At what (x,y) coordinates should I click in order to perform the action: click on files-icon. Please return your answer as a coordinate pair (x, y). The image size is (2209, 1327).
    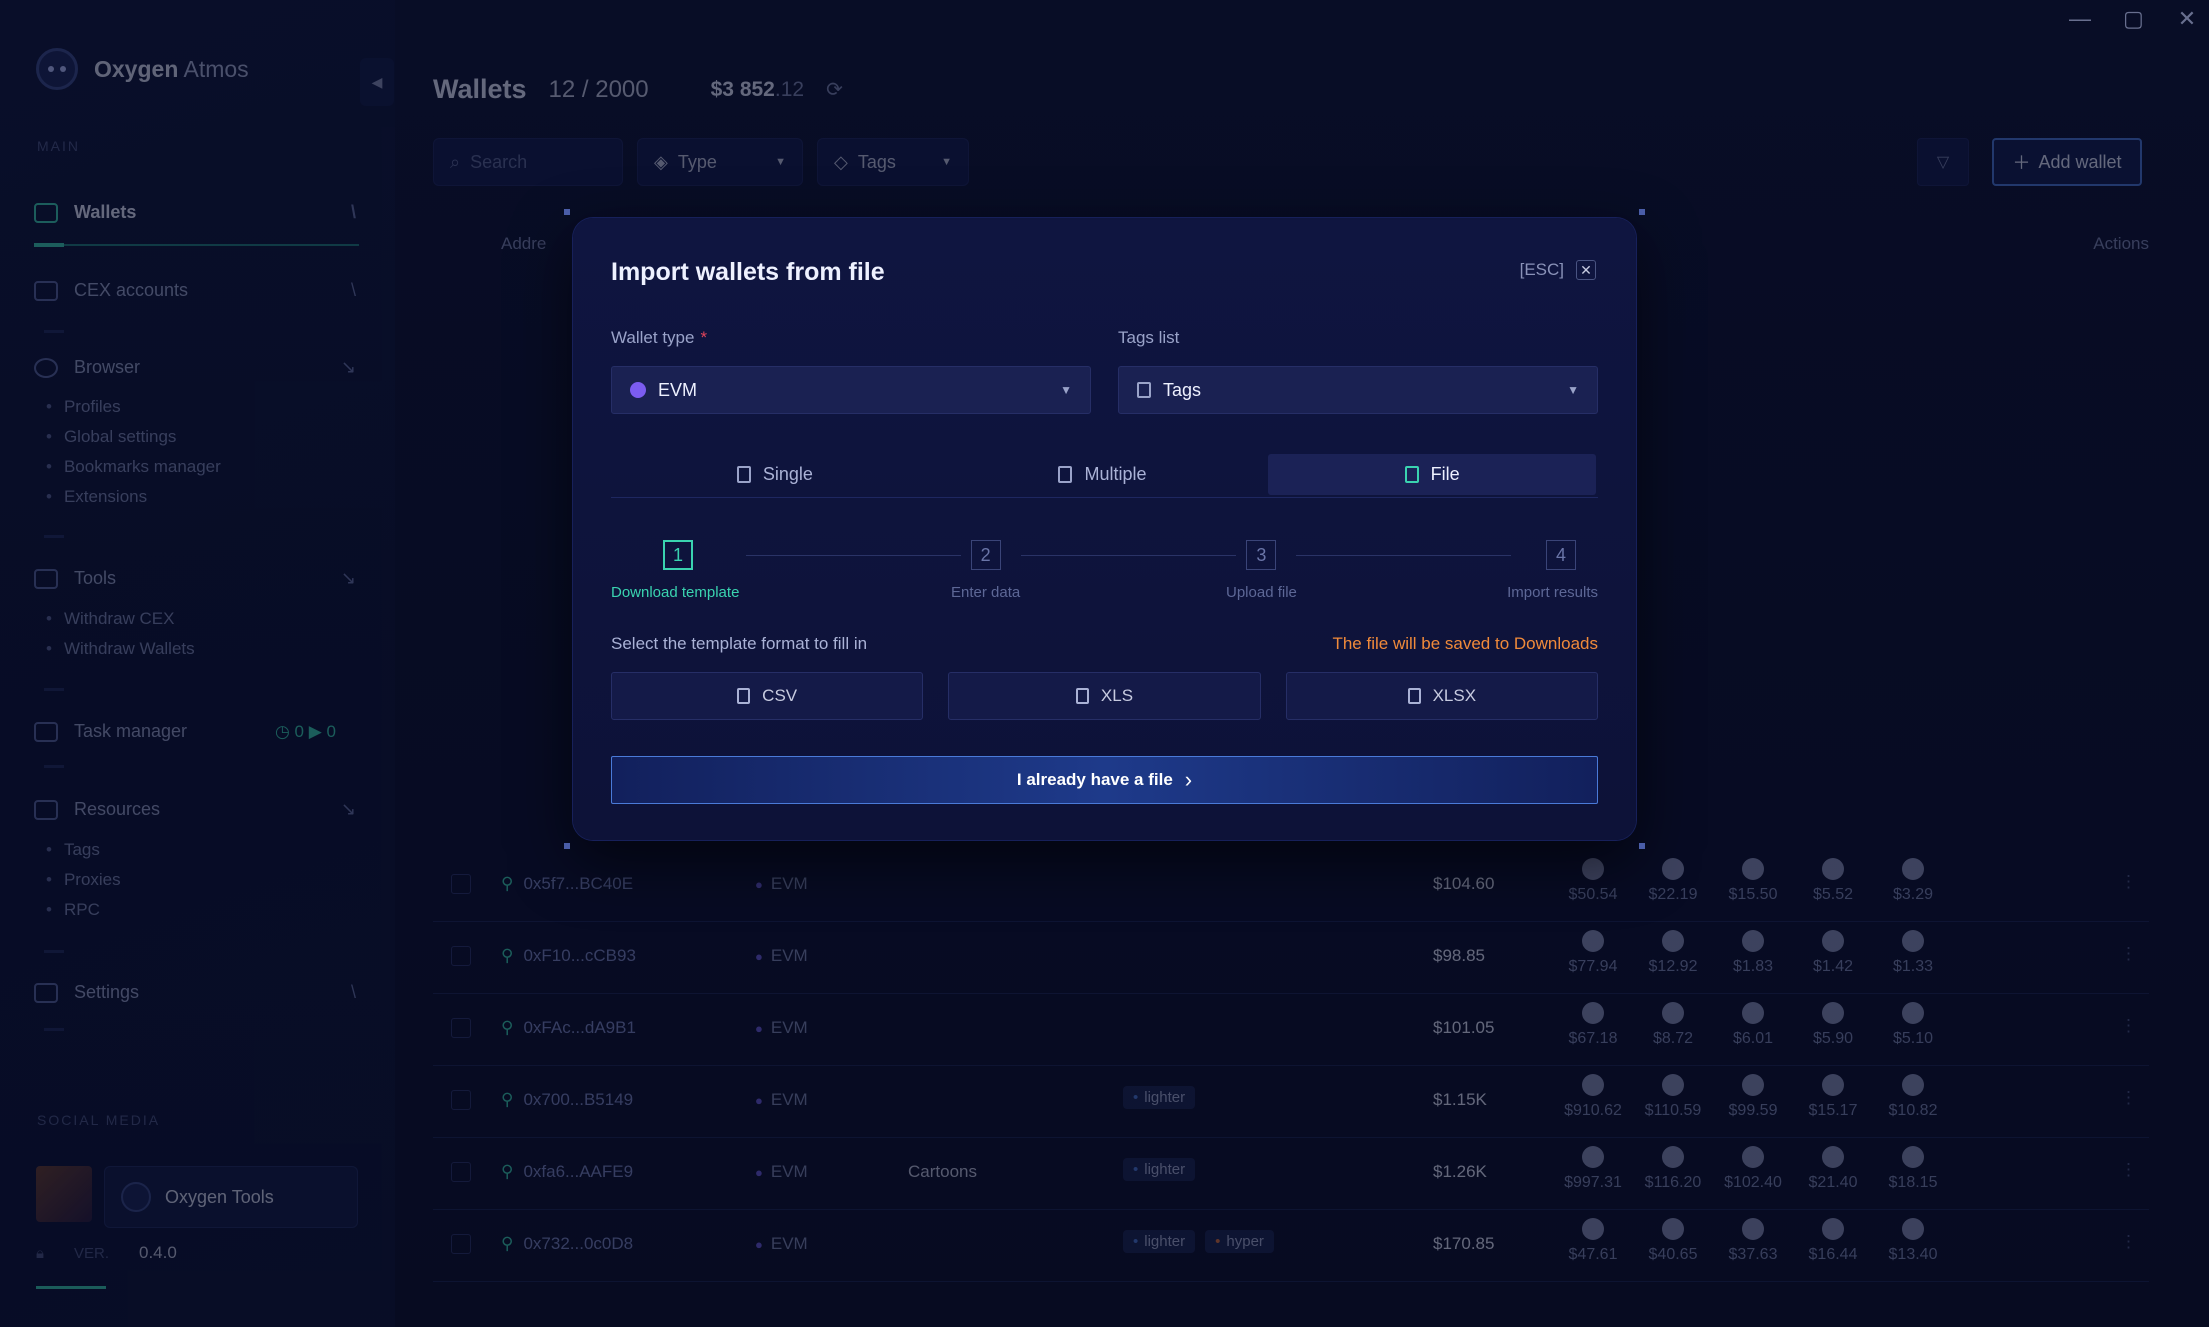
    Looking at the image, I should click on (1065, 474).